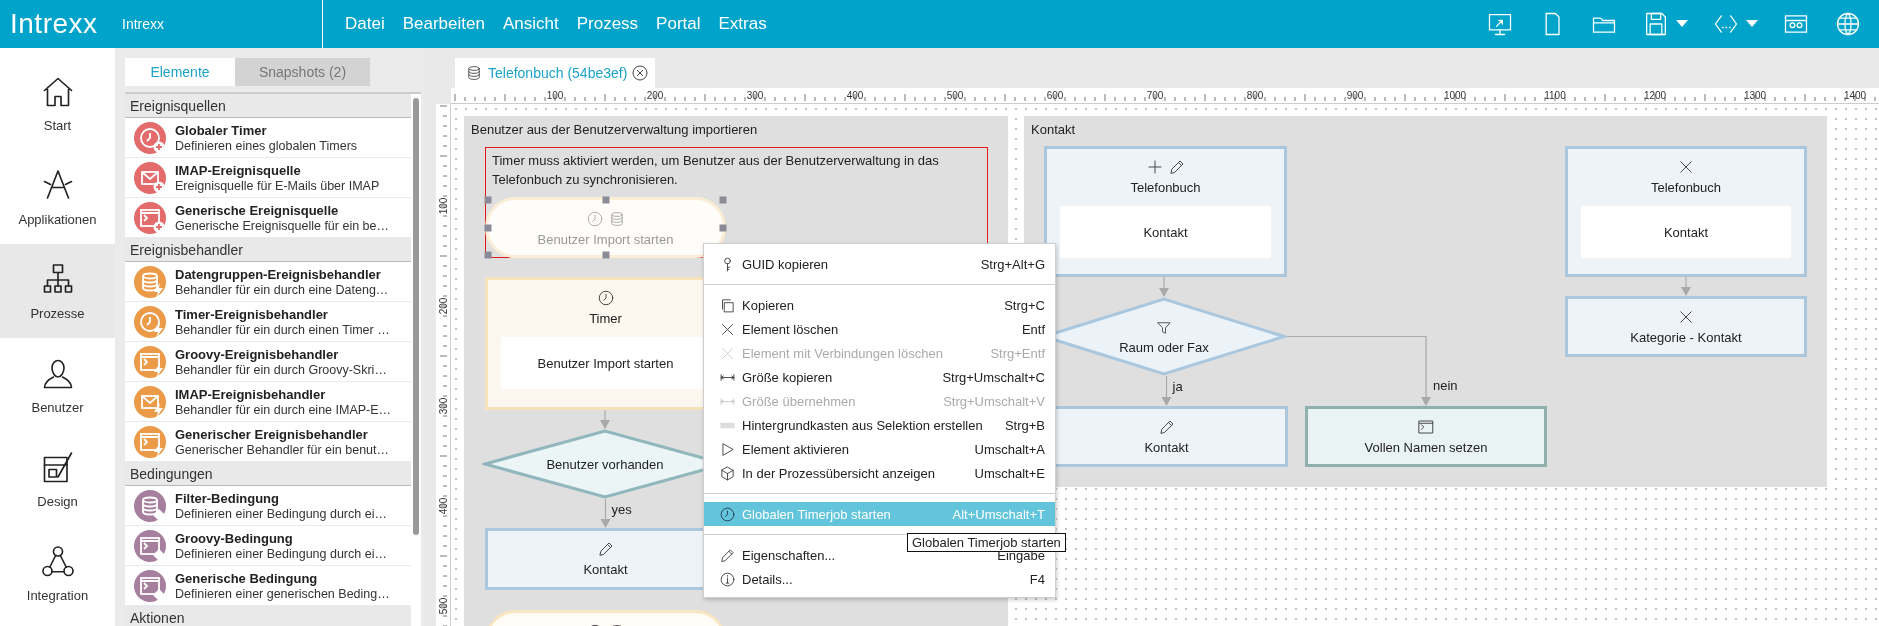  Describe the element at coordinates (57, 125) in the screenshot. I see `nav-label: Start` at that location.